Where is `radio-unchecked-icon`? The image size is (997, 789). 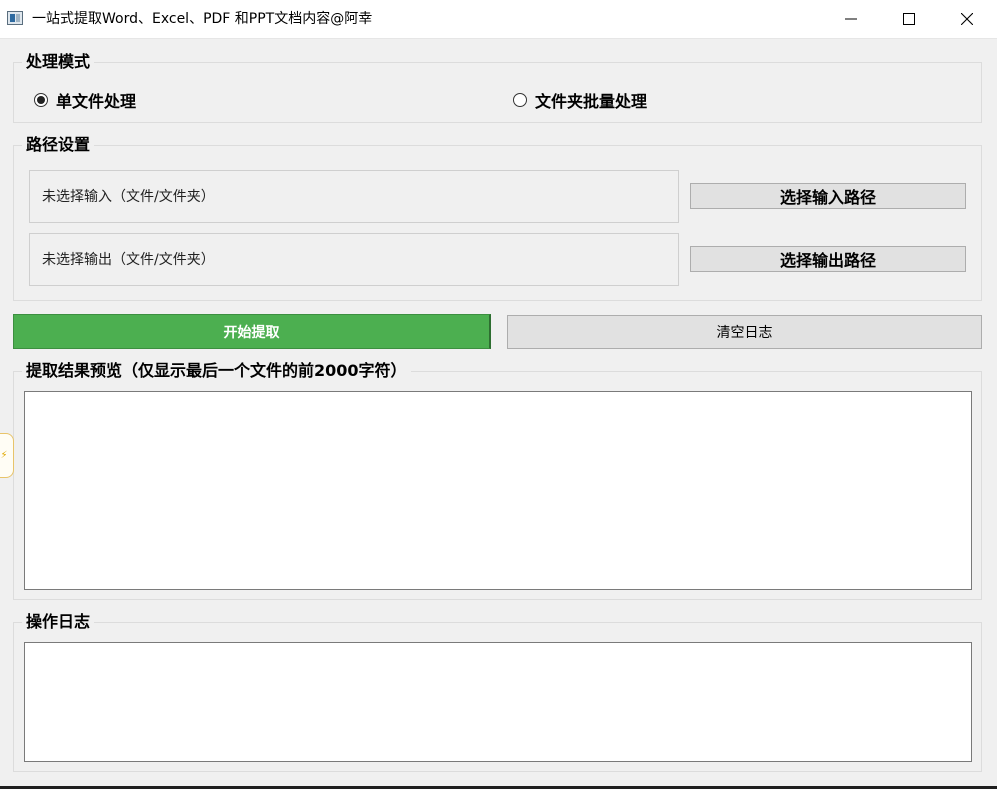 radio-unchecked-icon is located at coordinates (520, 100).